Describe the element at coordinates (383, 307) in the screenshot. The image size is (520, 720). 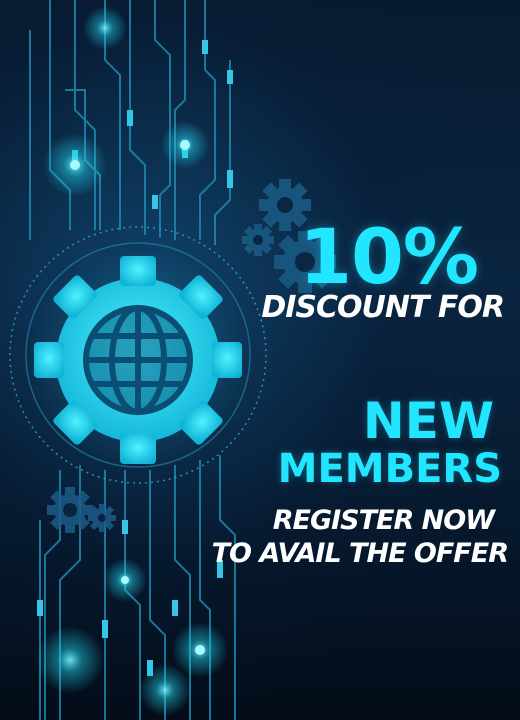
I see `discount-label: DISCOUNT FOR` at that location.